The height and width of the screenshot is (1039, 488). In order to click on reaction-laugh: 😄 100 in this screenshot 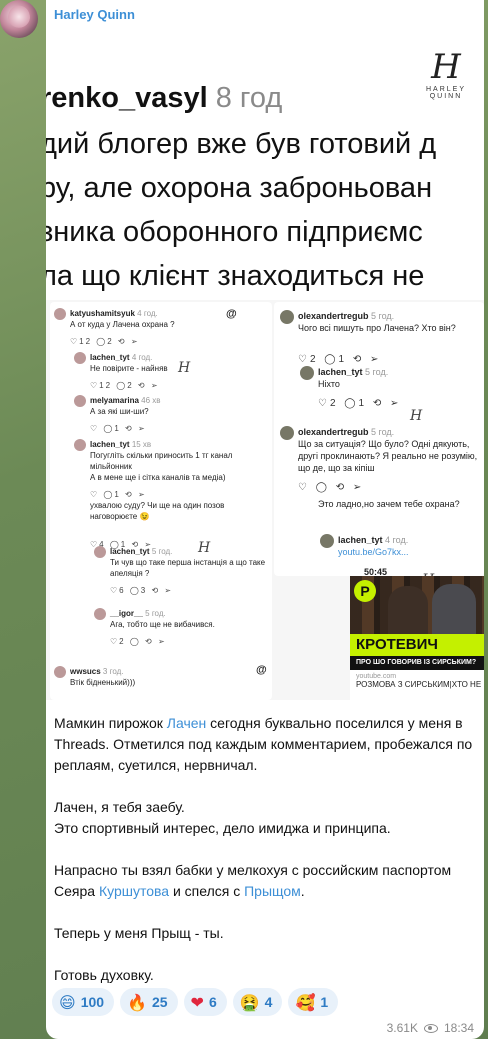, I will do `click(83, 1002)`.